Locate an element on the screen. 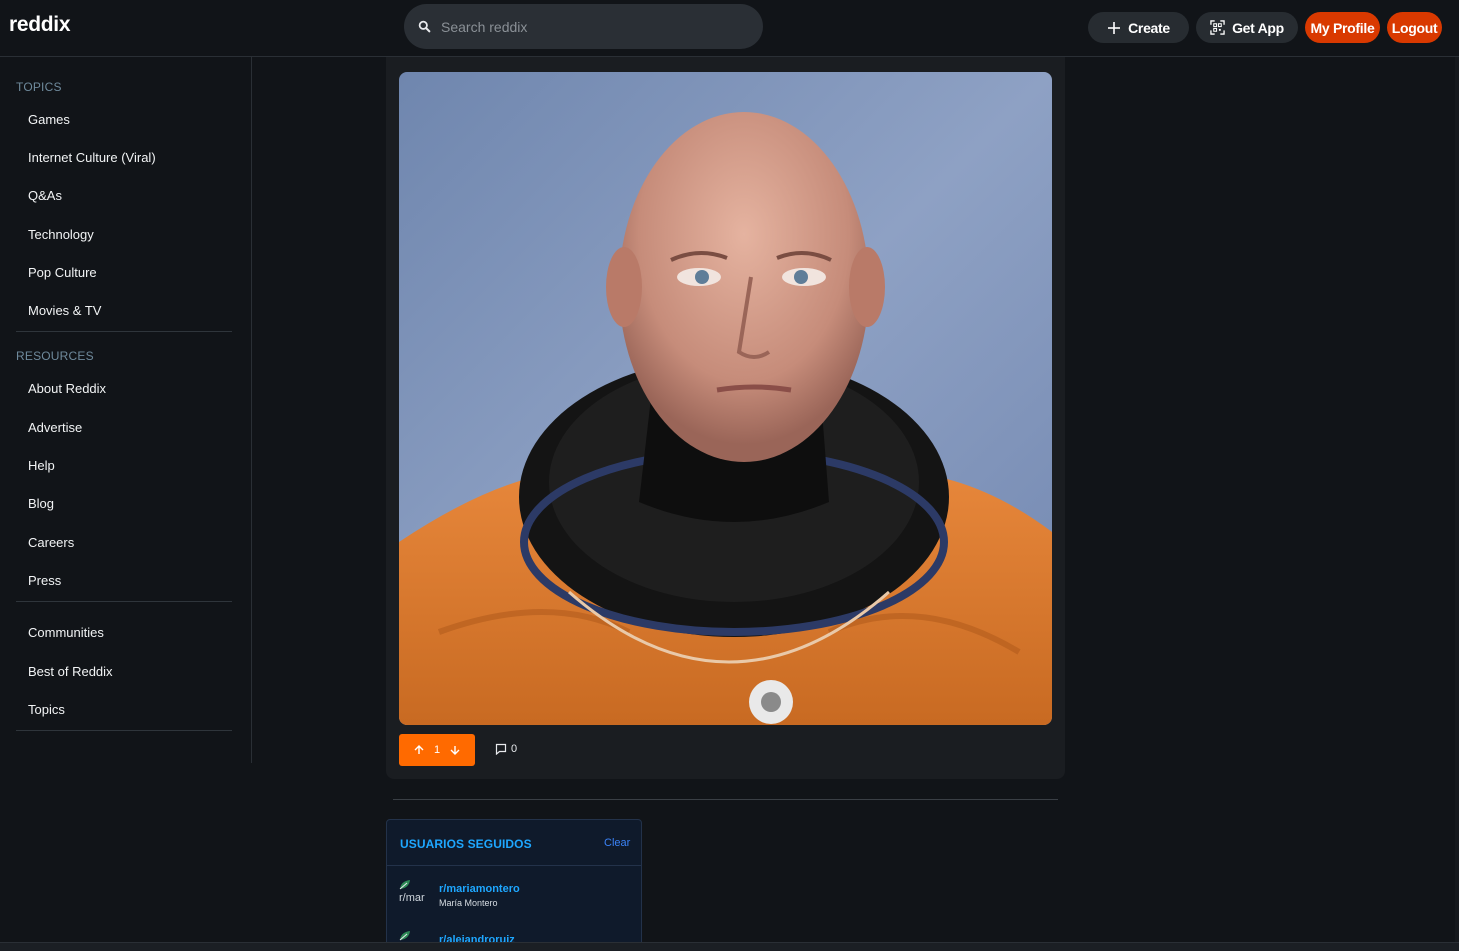 This screenshot has height=951, width=1459. logout-button: Logout is located at coordinates (1414, 27).